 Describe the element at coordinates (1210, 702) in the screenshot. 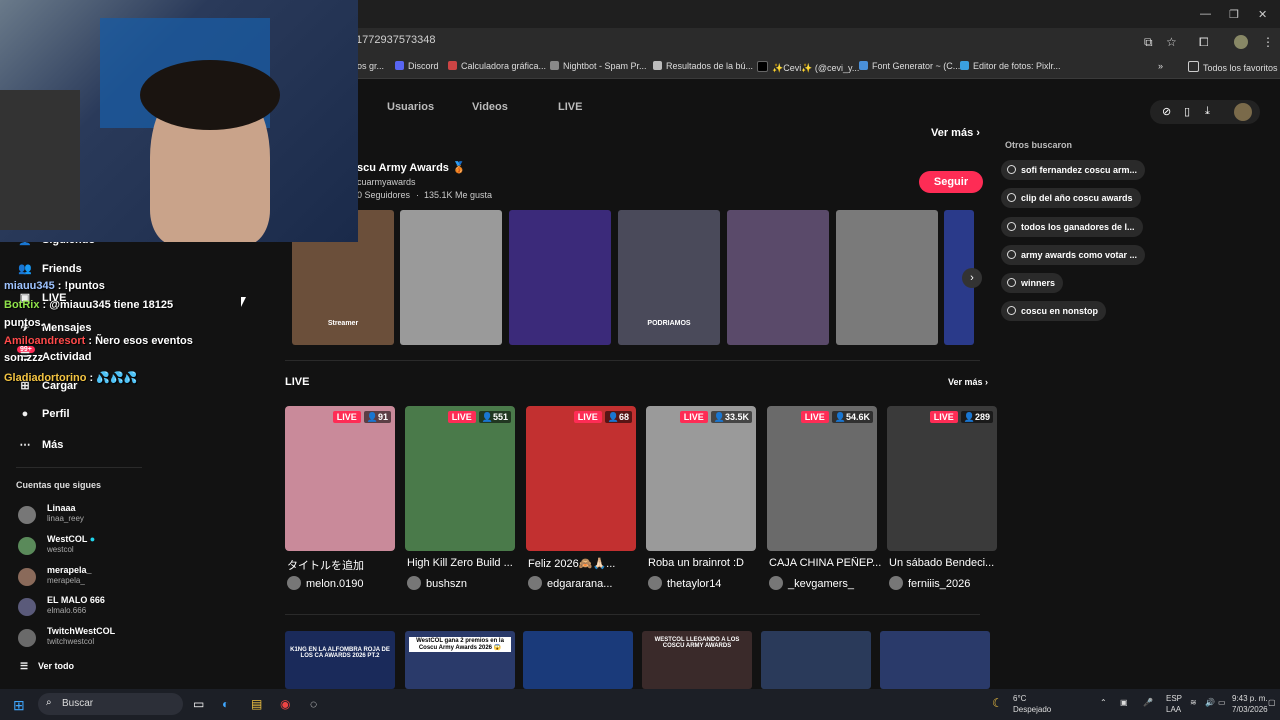

I see `volume-icon: 🔊` at that location.